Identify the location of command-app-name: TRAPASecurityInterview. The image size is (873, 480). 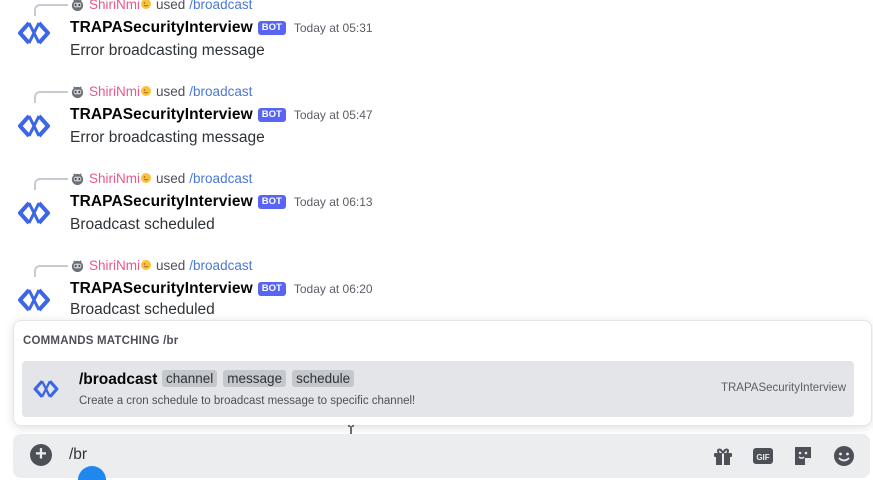
(783, 388).